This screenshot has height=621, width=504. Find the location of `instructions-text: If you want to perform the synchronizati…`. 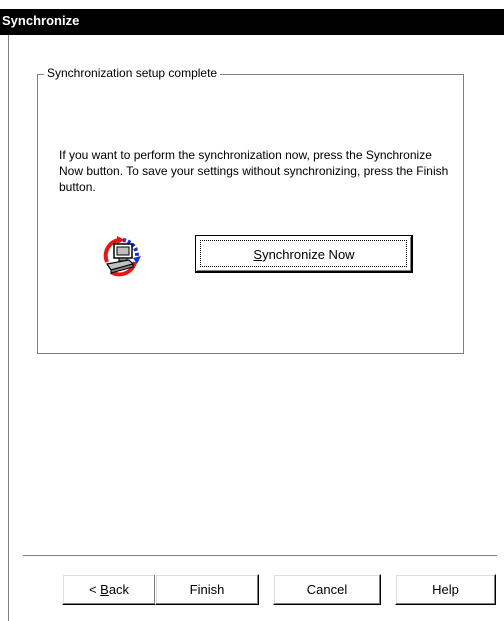

instructions-text: If you want to perform the synchronizati… is located at coordinates (254, 171).